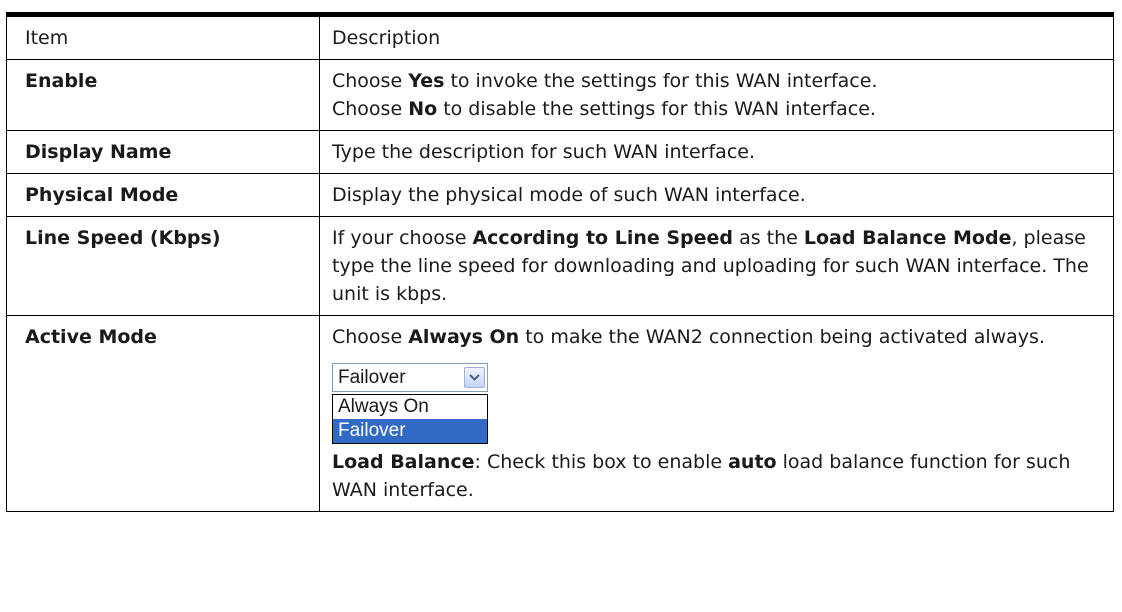 This screenshot has width=1122, height=612. Describe the element at coordinates (163, 36) in the screenshot. I see `header-item: Item` at that location.